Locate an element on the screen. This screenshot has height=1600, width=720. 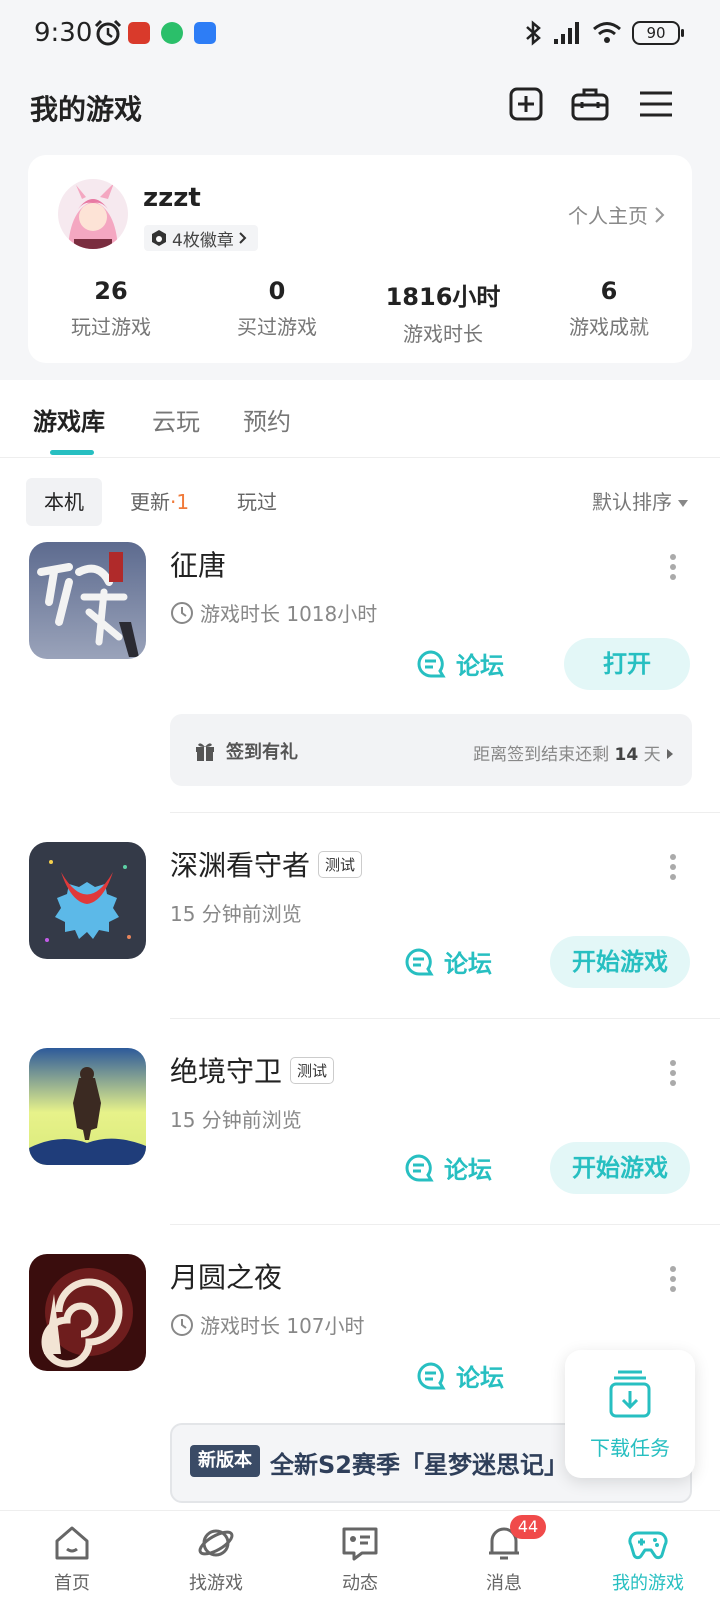
open-game-button: 打开 is located at coordinates (627, 664).